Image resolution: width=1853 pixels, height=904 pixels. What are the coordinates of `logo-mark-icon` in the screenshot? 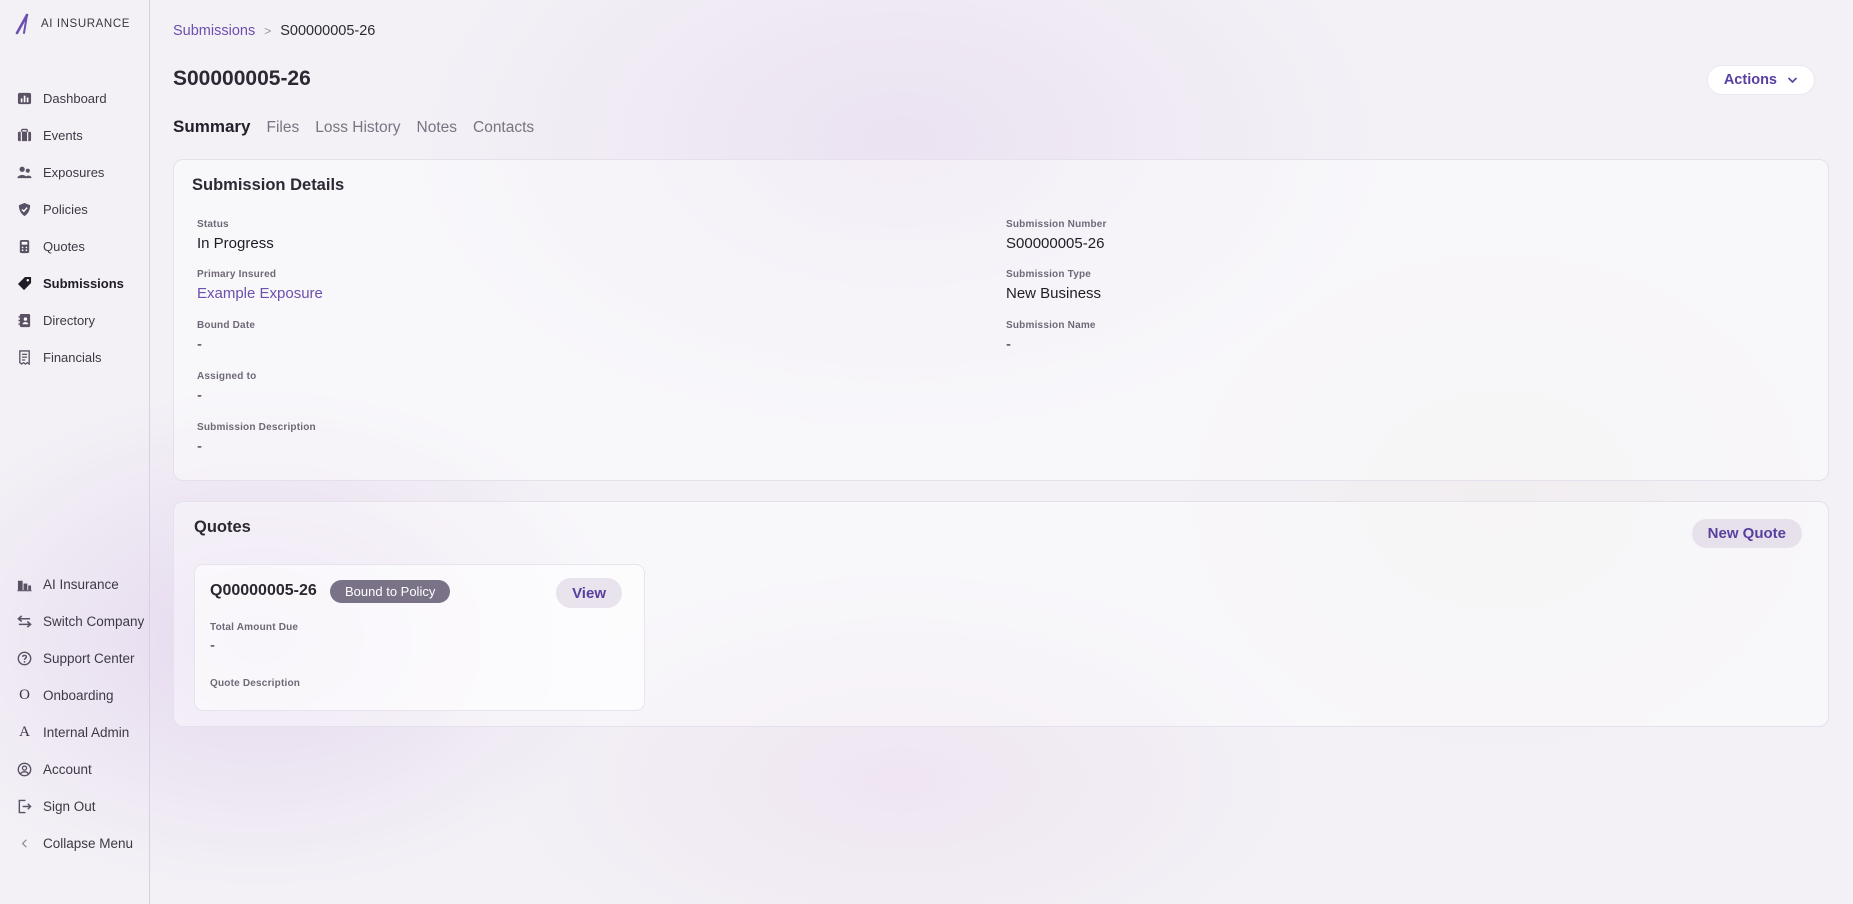 It's located at (22, 24).